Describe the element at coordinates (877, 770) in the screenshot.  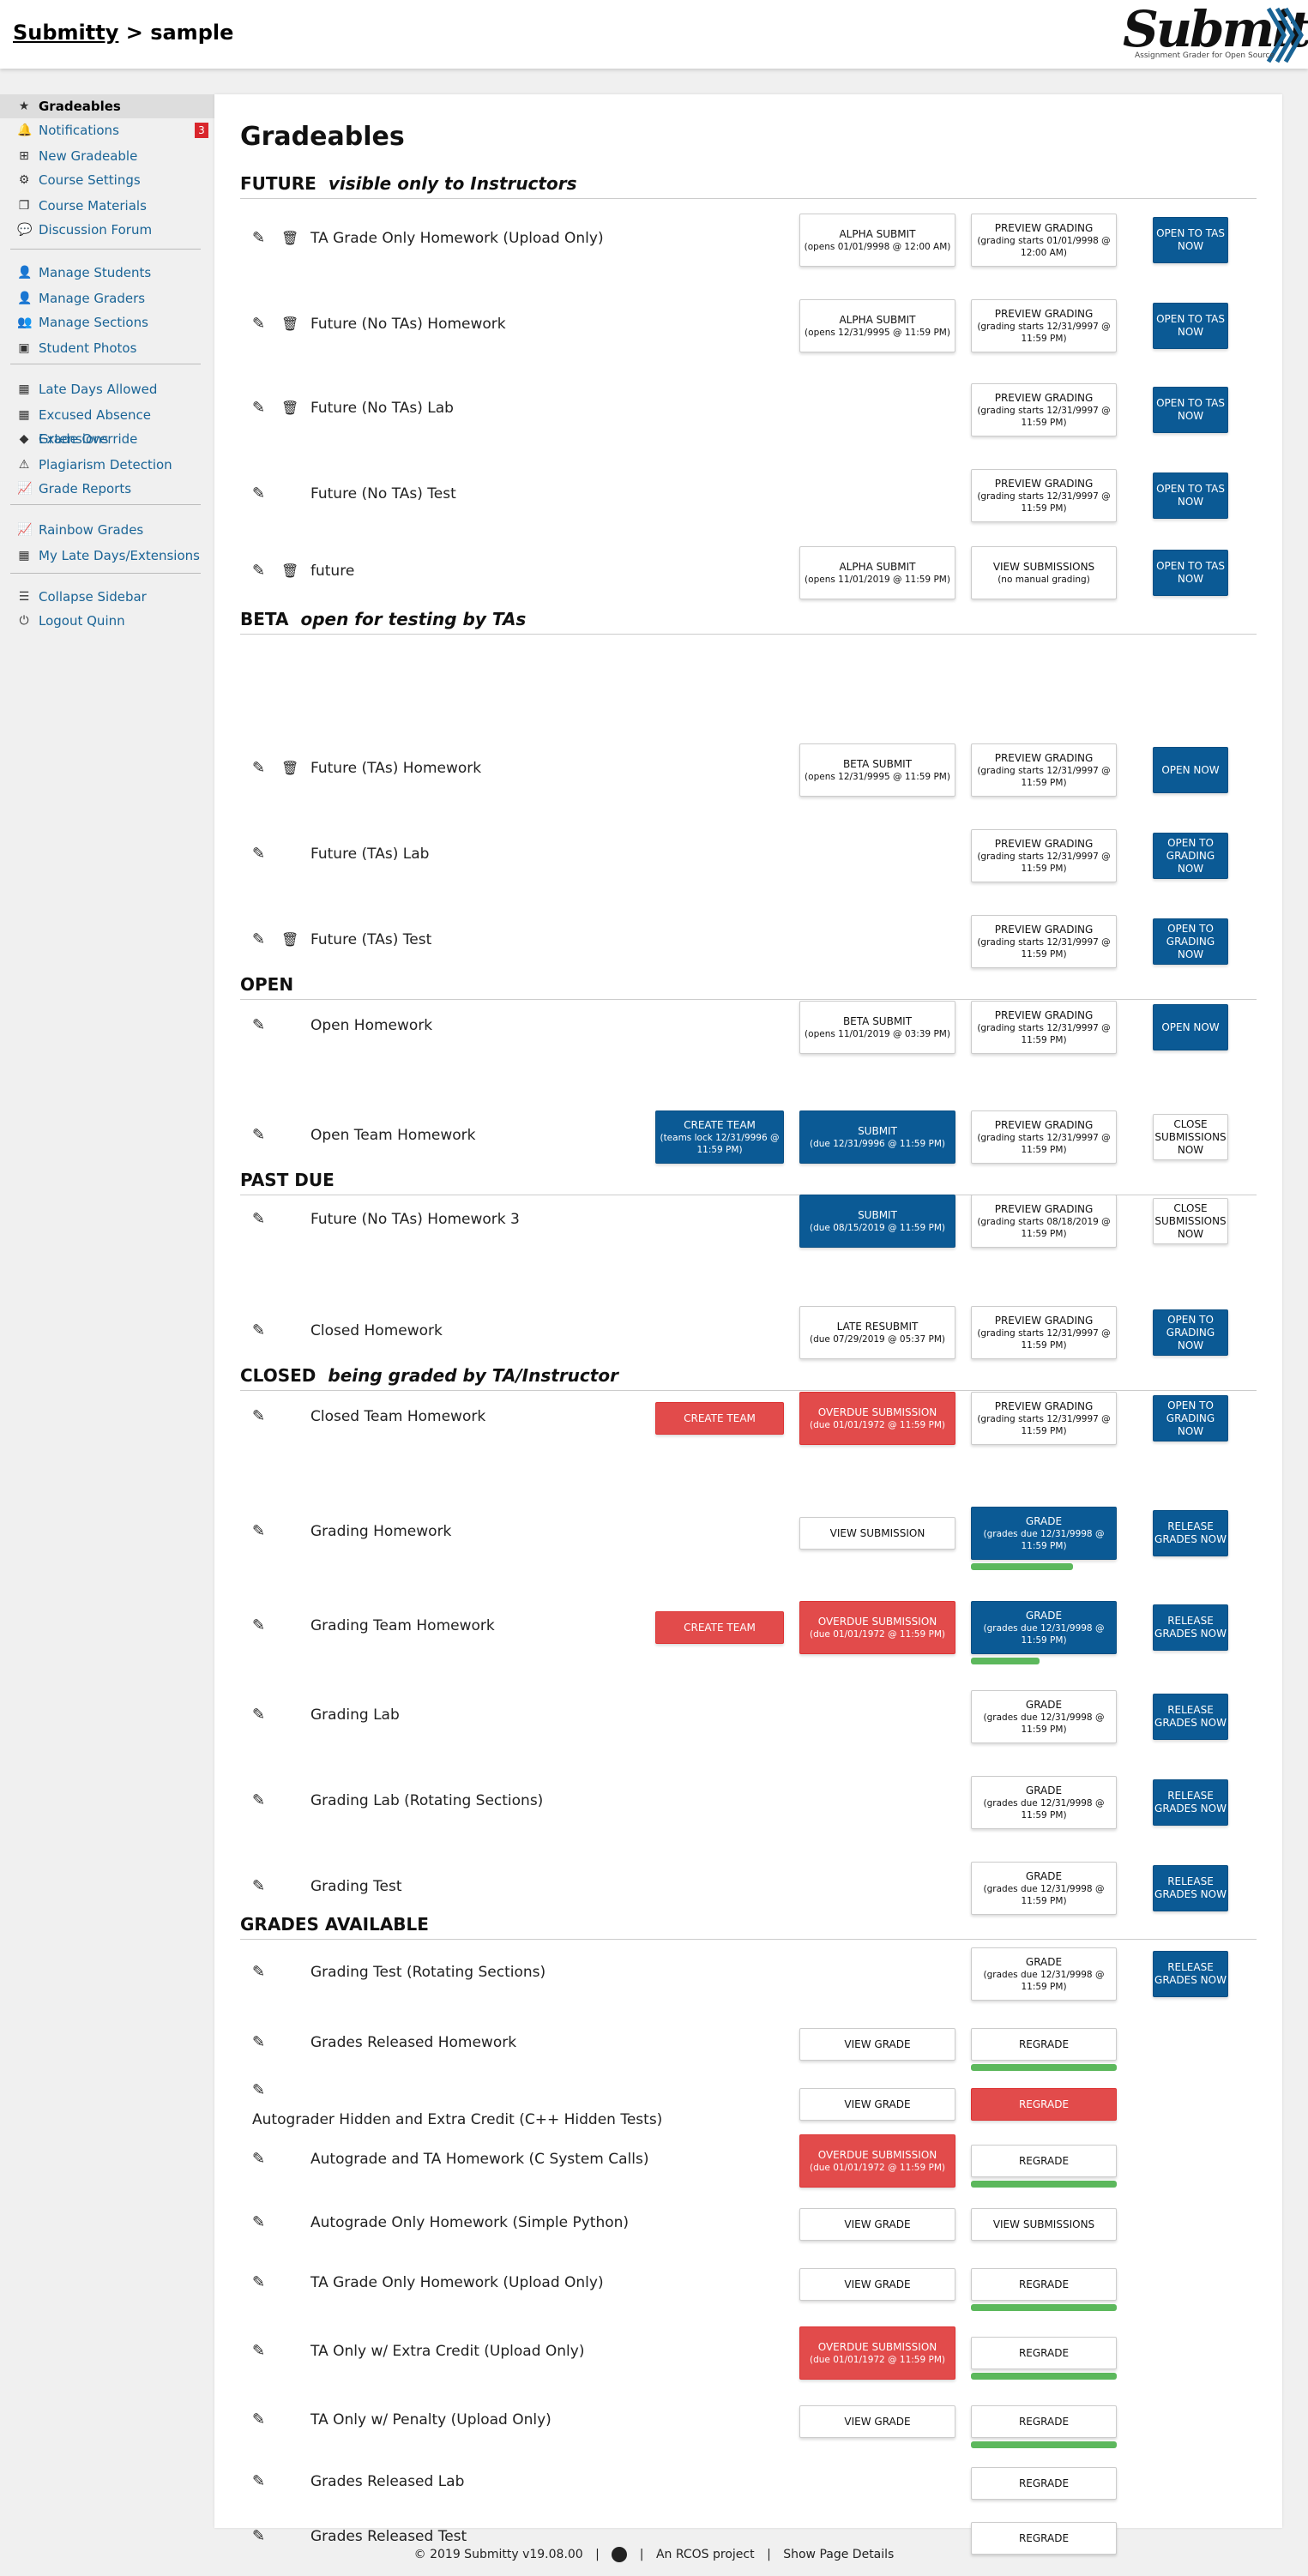
I see `submit-button: BETA SUBMIT (opens 12/31/9995 @ 11:59 PM)` at that location.